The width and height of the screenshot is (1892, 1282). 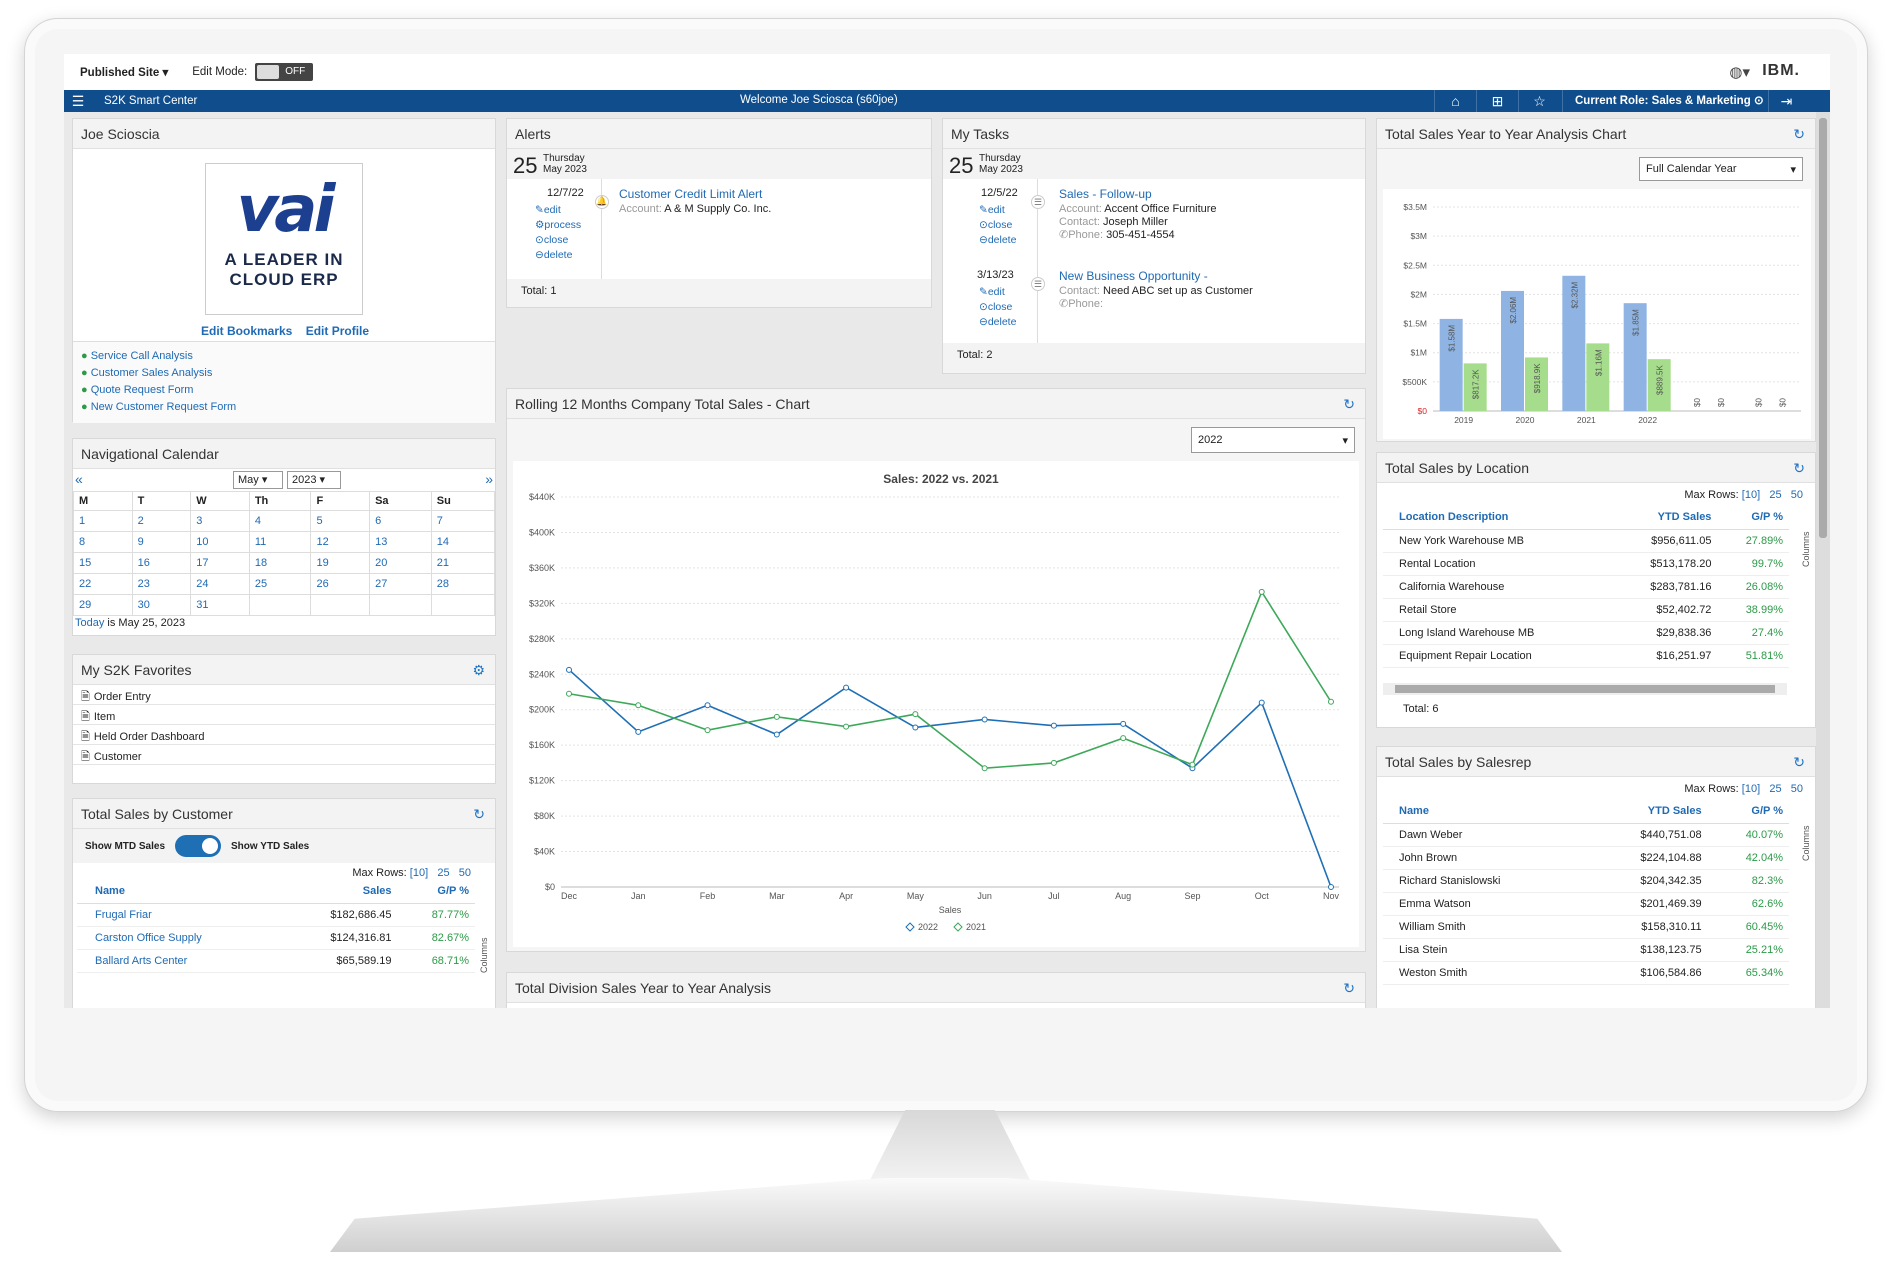 I want to click on calendar-day: 20, so click(x=400, y=563).